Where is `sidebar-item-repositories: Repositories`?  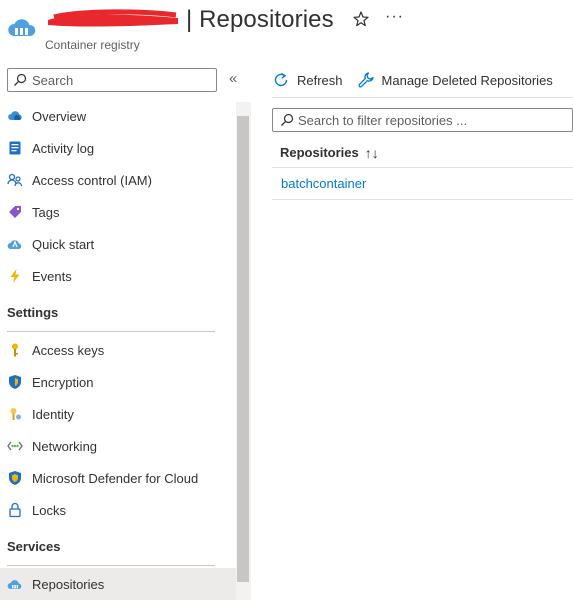 sidebar-item-repositories: Repositories is located at coordinates (118, 584).